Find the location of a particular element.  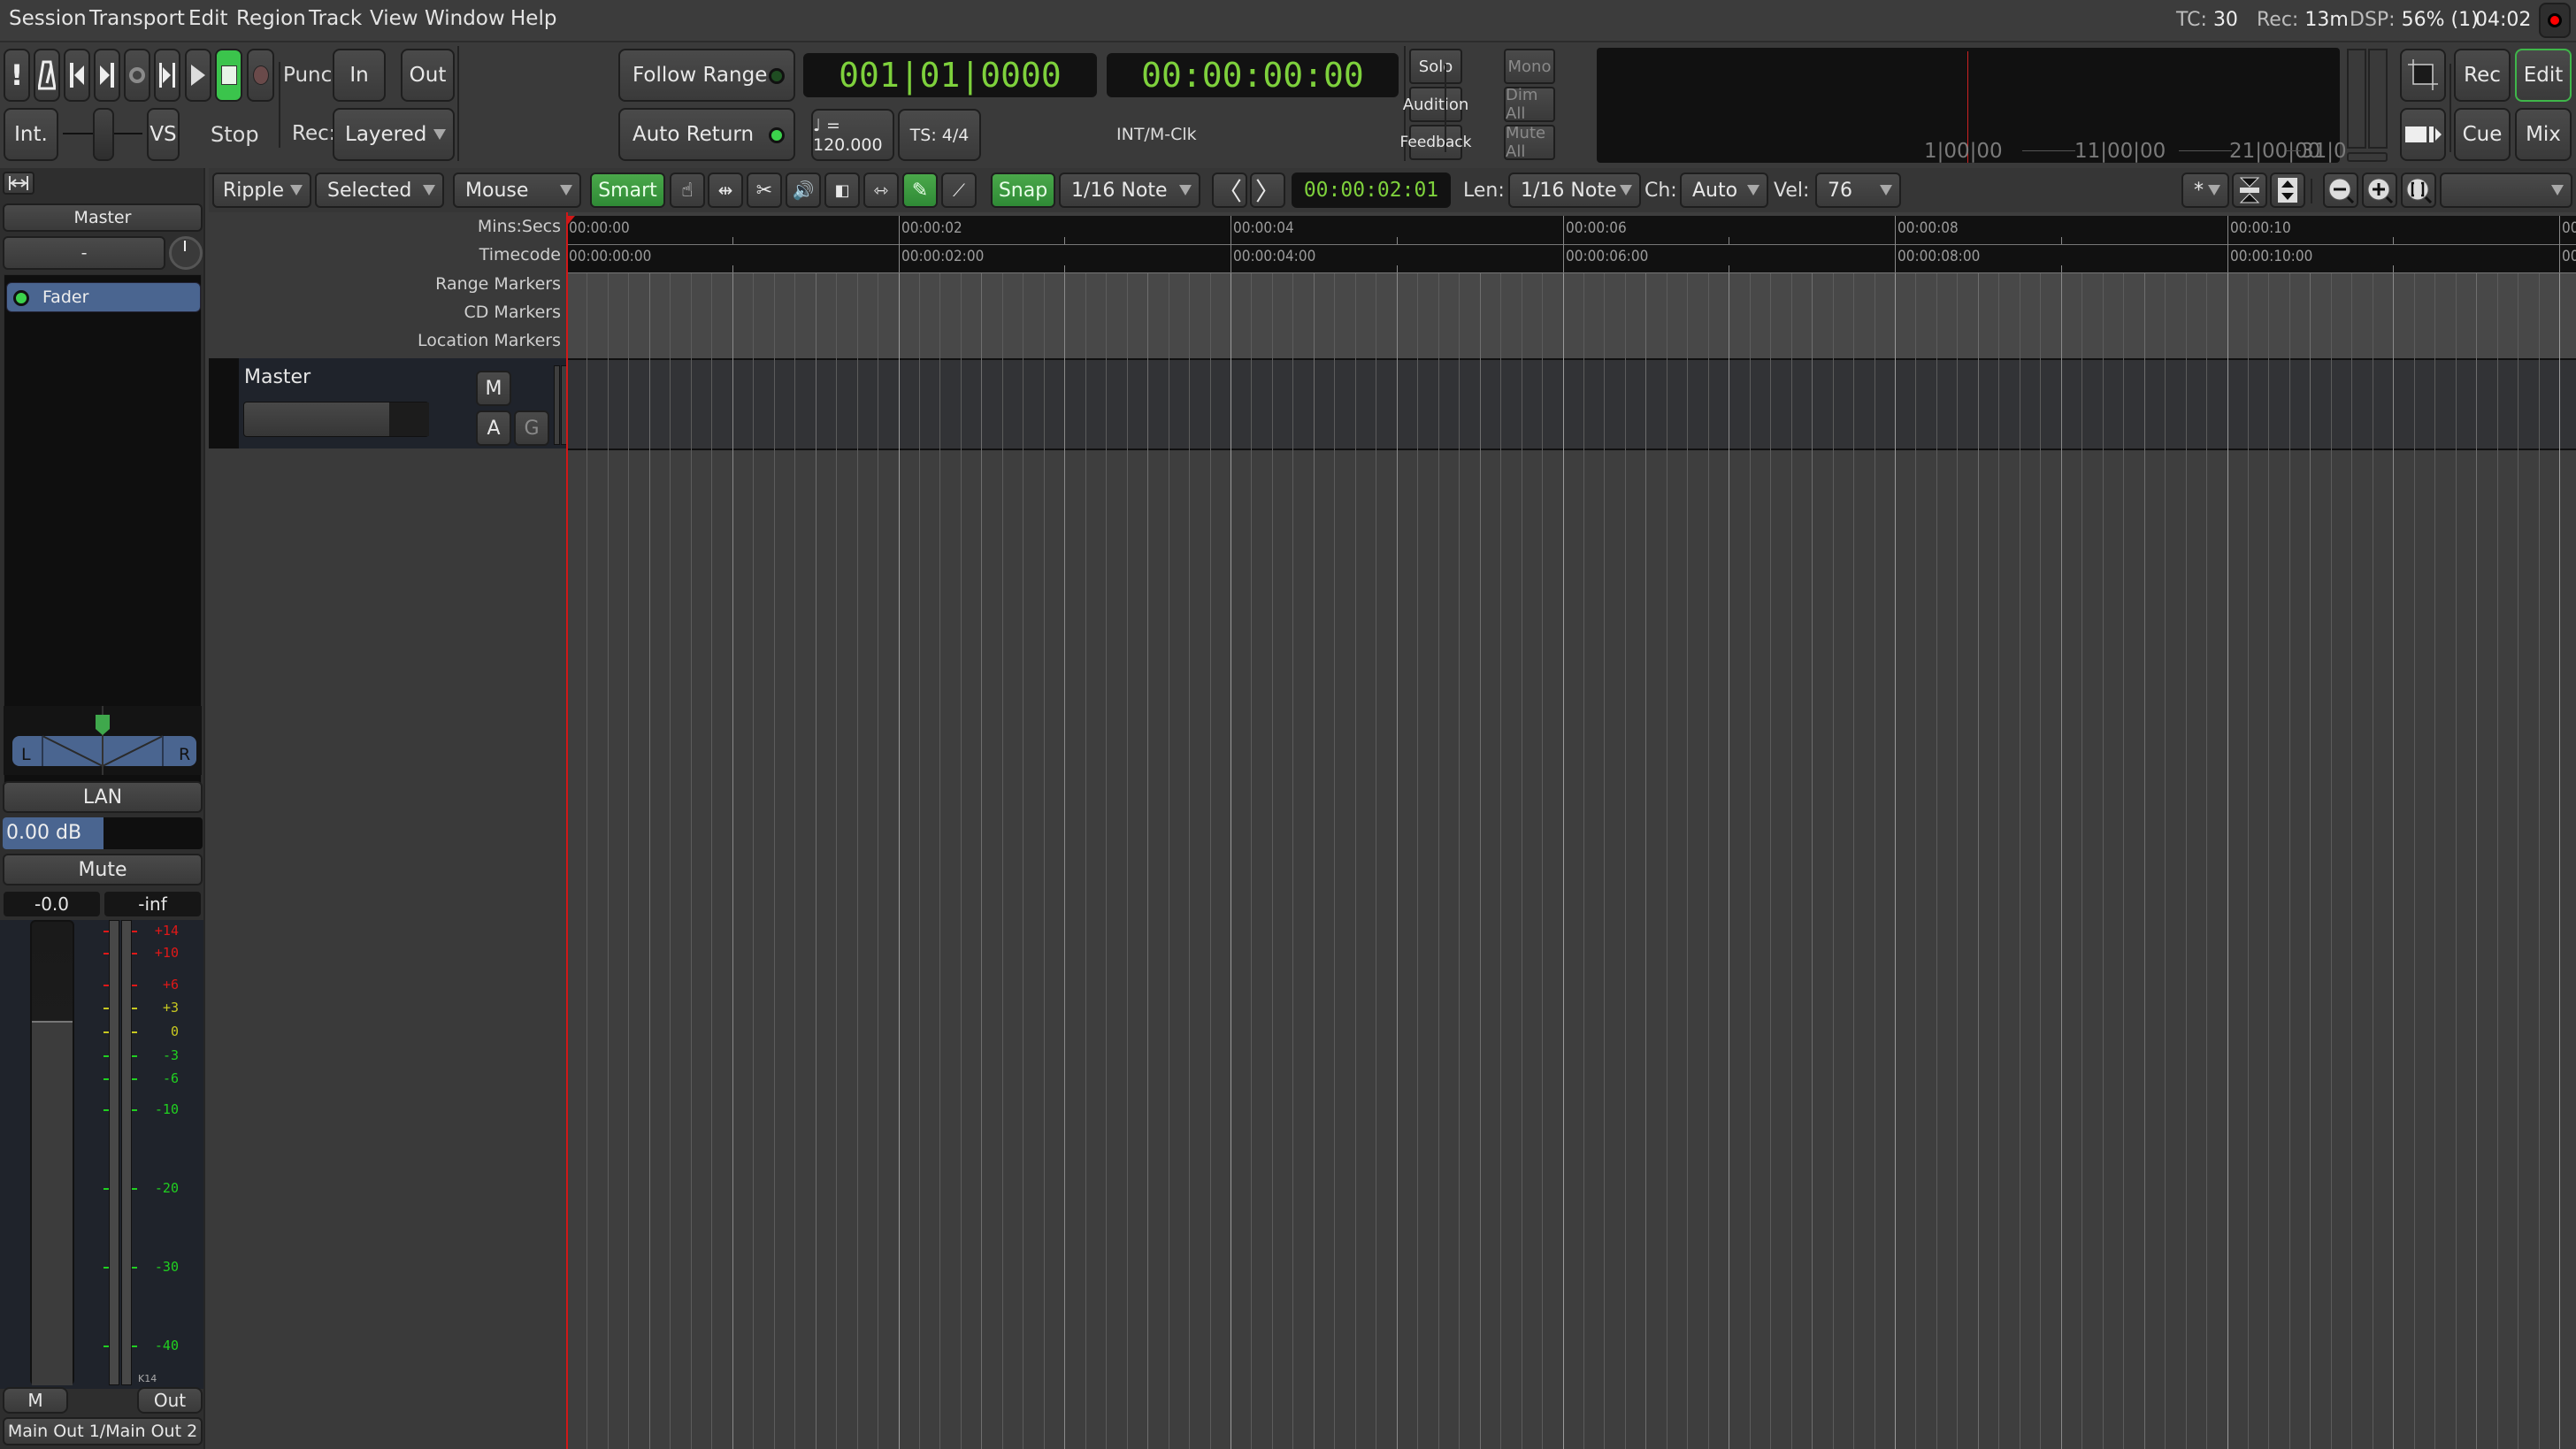

follow-range-button: Follow Range is located at coordinates (706, 75).